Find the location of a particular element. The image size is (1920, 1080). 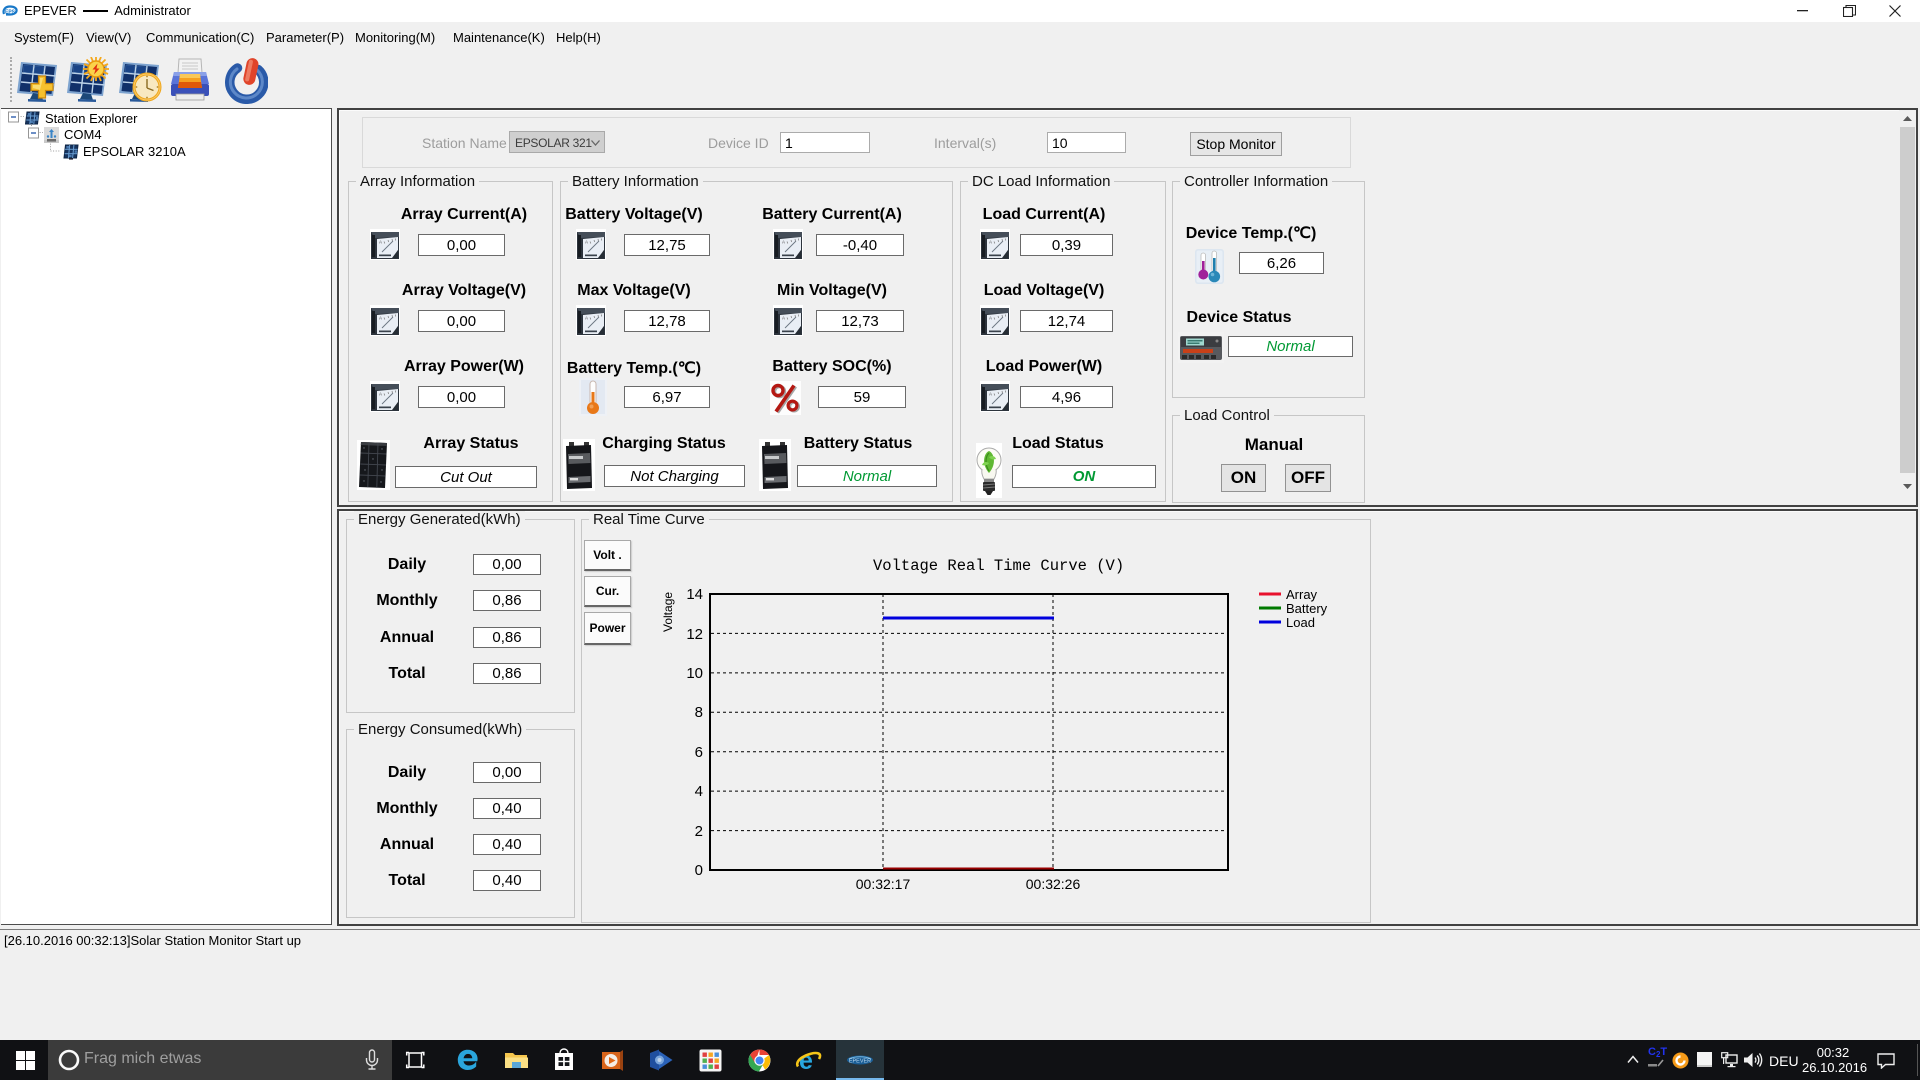

svg-text: EPEVER is located at coordinates (860, 1062).